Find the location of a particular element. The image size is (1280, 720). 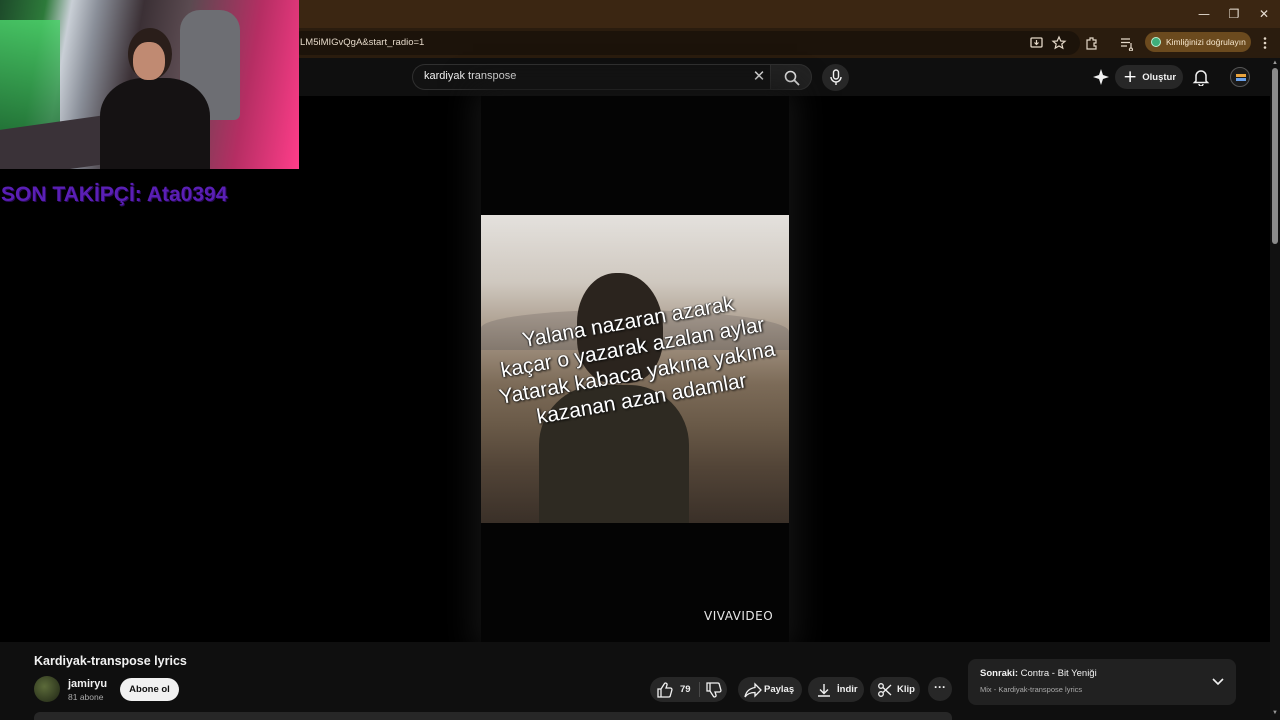

like-button: 79 is located at coordinates (675, 689).